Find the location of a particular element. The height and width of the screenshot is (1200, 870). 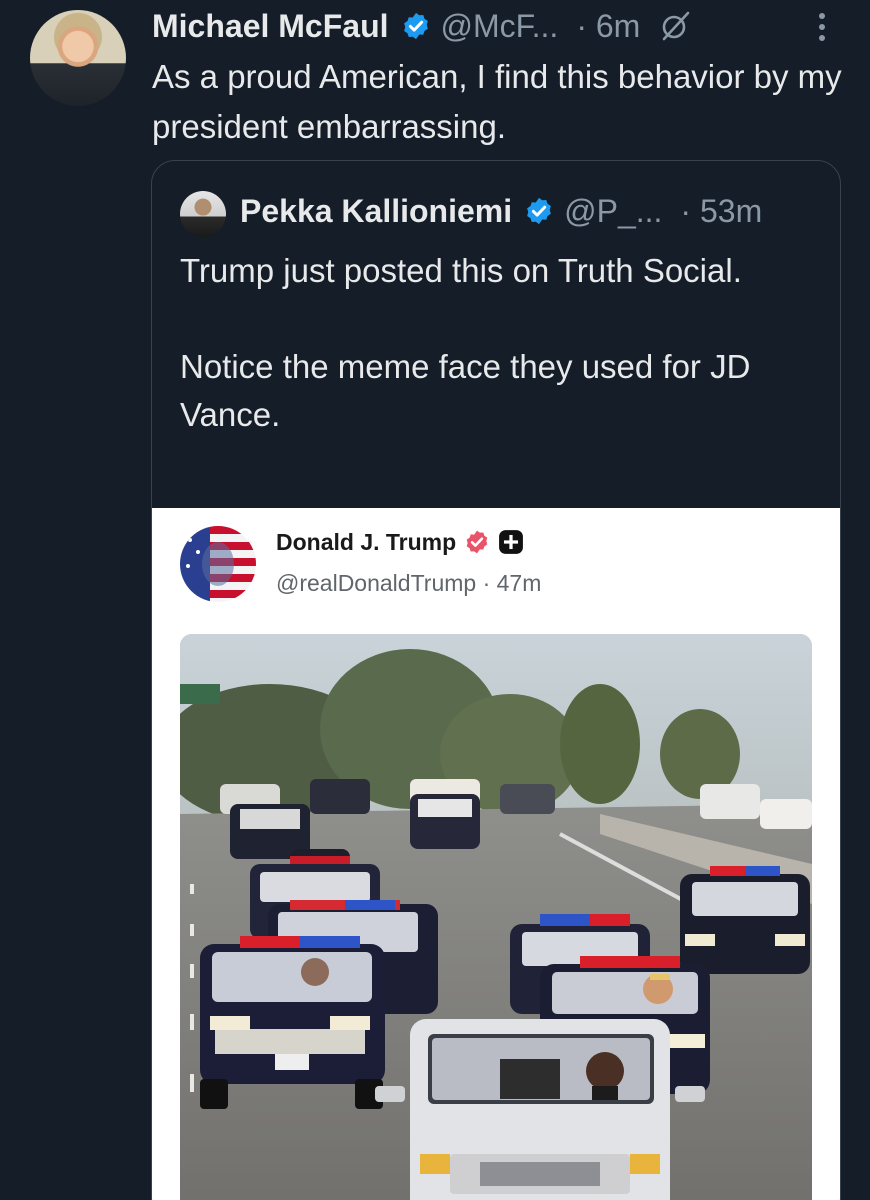

quoted-tweet-time: · 53m is located at coordinates (721, 211).